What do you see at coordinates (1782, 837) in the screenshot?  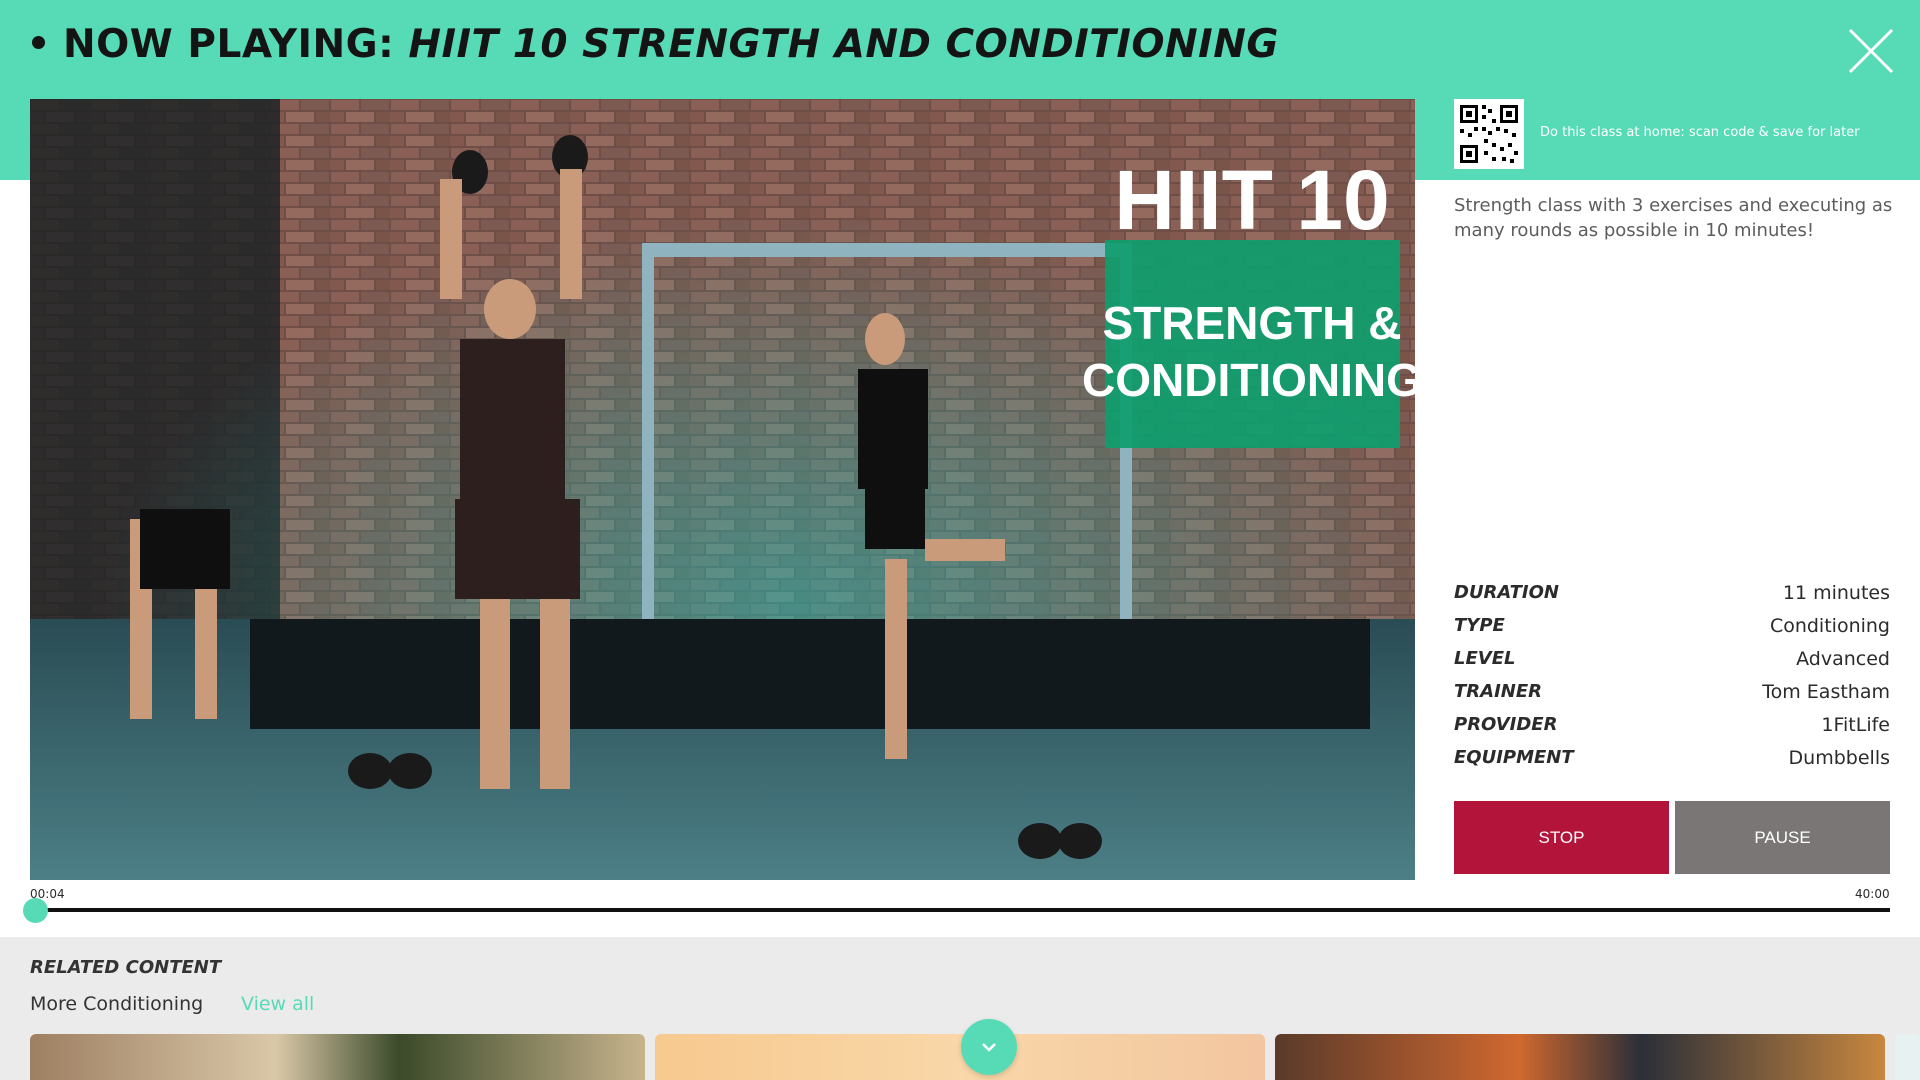 I see `pause-button: PAUSE` at bounding box center [1782, 837].